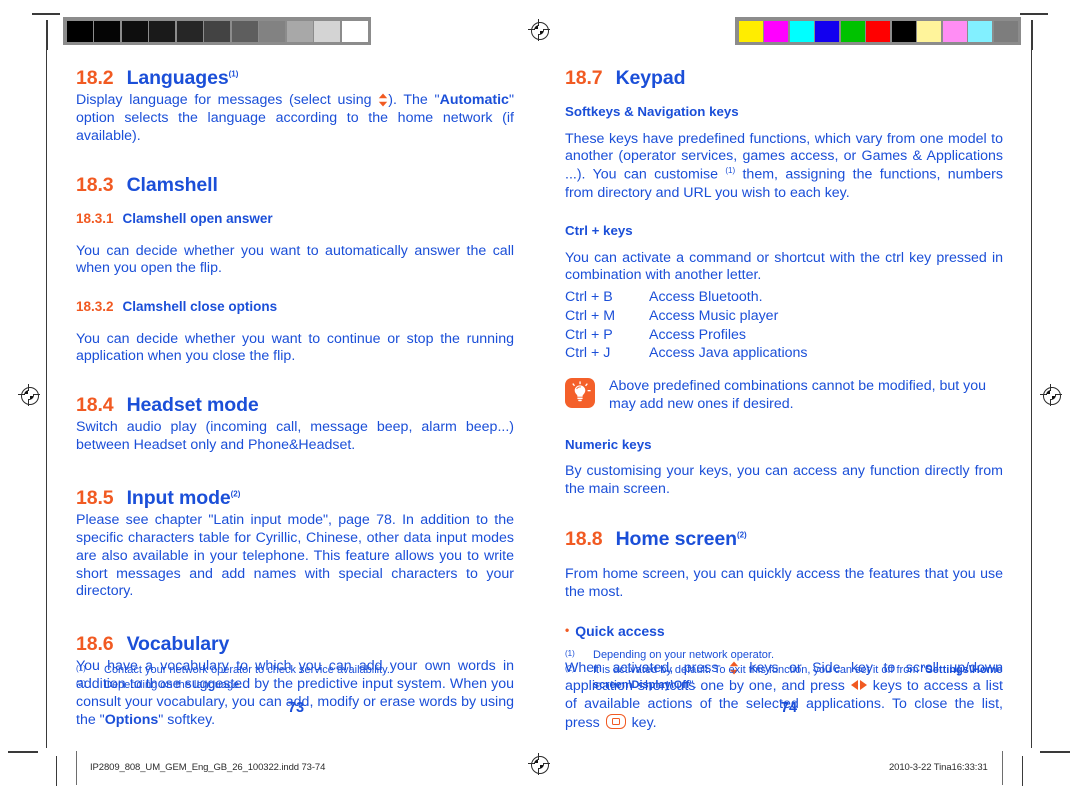 The height and width of the screenshot is (798, 1080). What do you see at coordinates (741, 535) in the screenshot?
I see `heading-18-8-footnote-mark: (2)` at bounding box center [741, 535].